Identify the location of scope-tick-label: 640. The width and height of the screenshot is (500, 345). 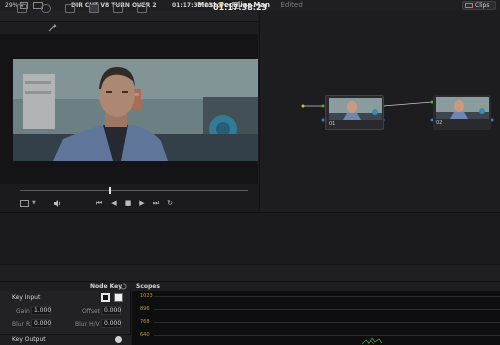
(145, 335).